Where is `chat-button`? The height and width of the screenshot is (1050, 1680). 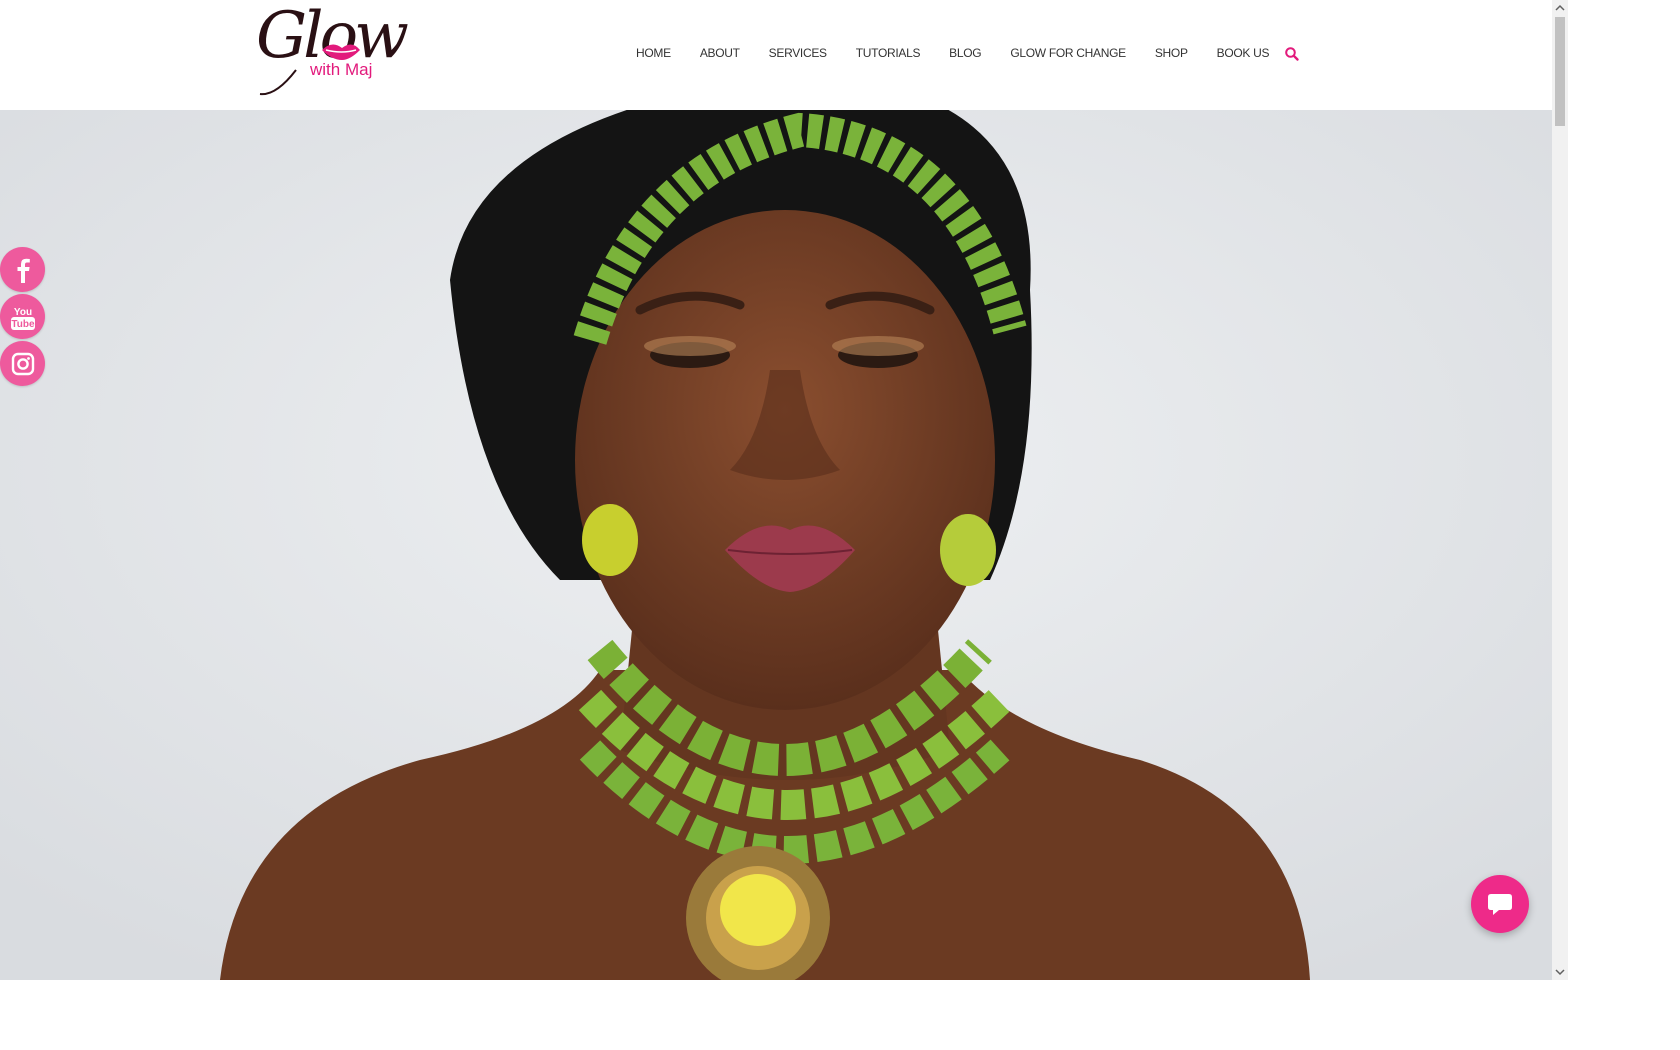
chat-button is located at coordinates (1500, 904).